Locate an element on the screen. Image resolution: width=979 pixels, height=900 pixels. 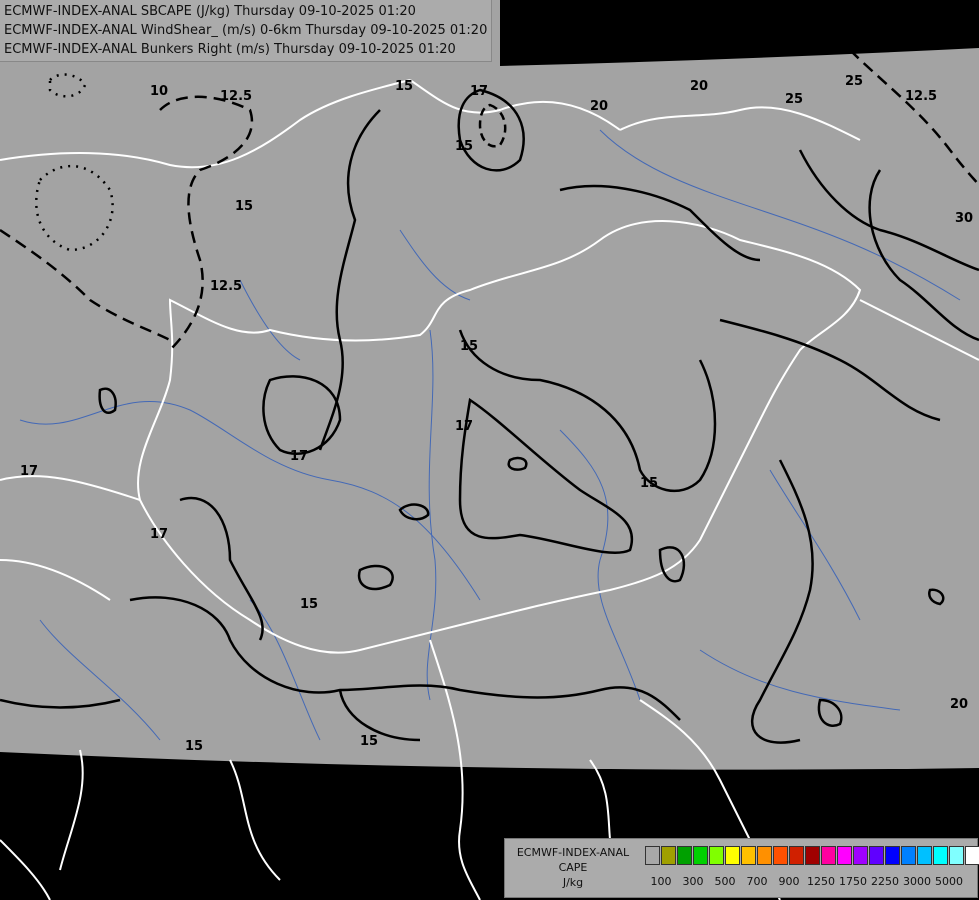
legend-tick: 900 is located at coordinates (789, 881).